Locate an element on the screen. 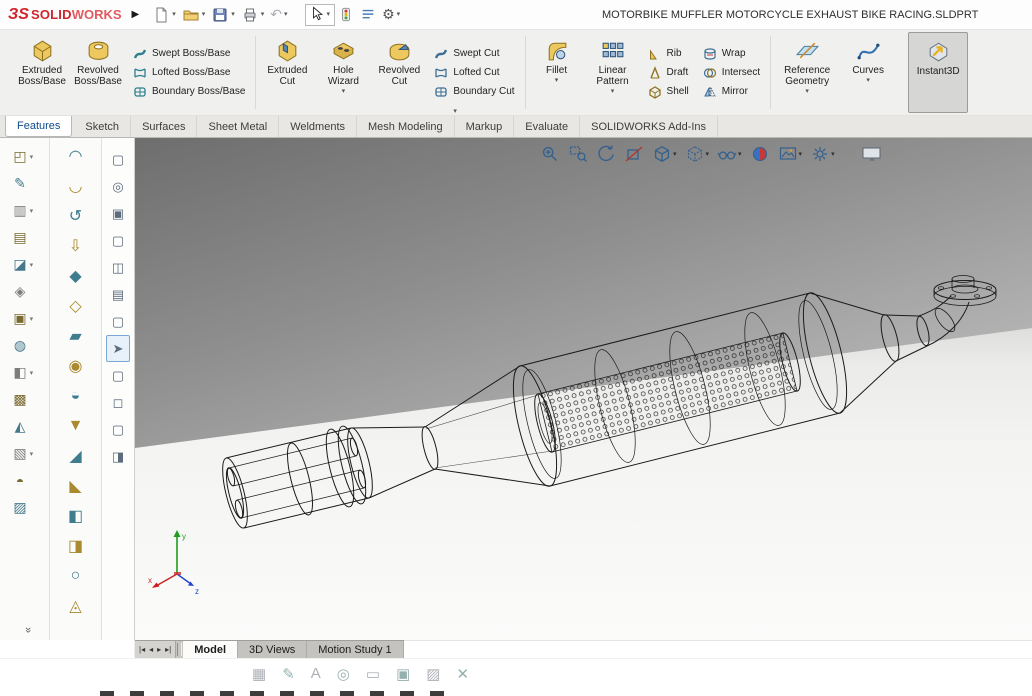 Image resolution: width=1032 pixels, height=696 pixels. command-tab: Mesh Modeling is located at coordinates (406, 126).